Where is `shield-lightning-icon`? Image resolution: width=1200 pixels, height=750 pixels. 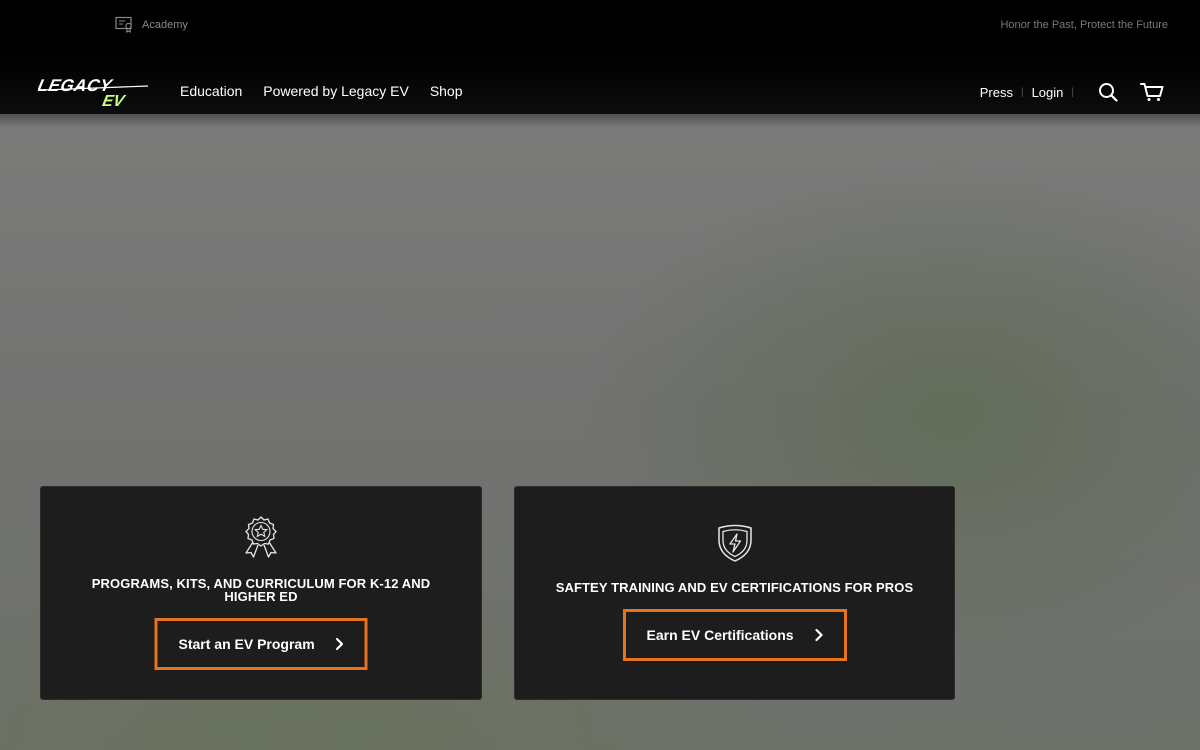 shield-lightning-icon is located at coordinates (734, 543).